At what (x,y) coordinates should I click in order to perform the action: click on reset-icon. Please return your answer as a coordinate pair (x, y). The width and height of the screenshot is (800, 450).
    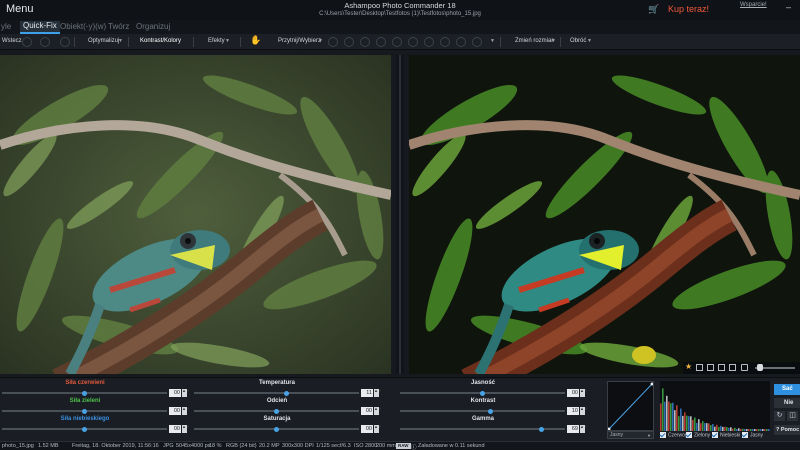
    Looking at the image, I should click on (65, 42).